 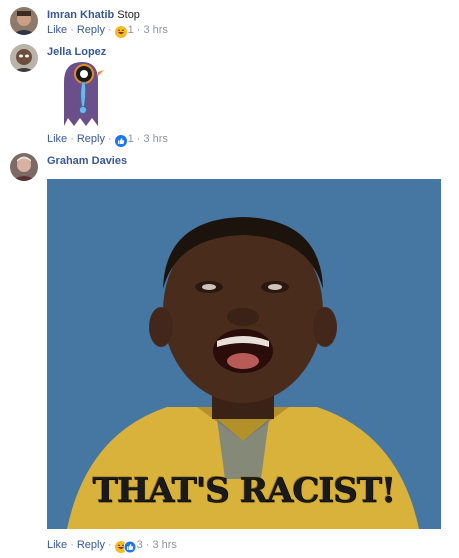 I want to click on avatar-jella-icon, so click(x=24, y=58).